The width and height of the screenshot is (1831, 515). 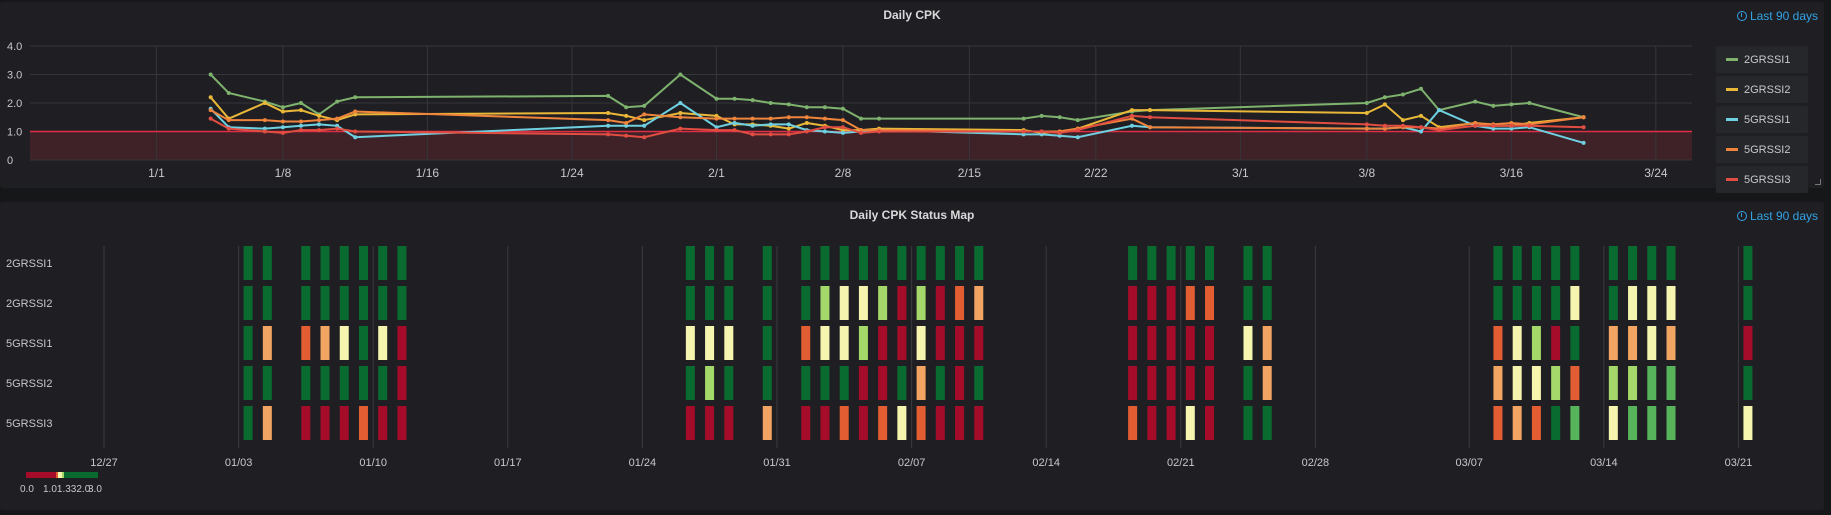 What do you see at coordinates (1762, 149) in the screenshot?
I see `legend-item-5grssi2: 5GRSSI2` at bounding box center [1762, 149].